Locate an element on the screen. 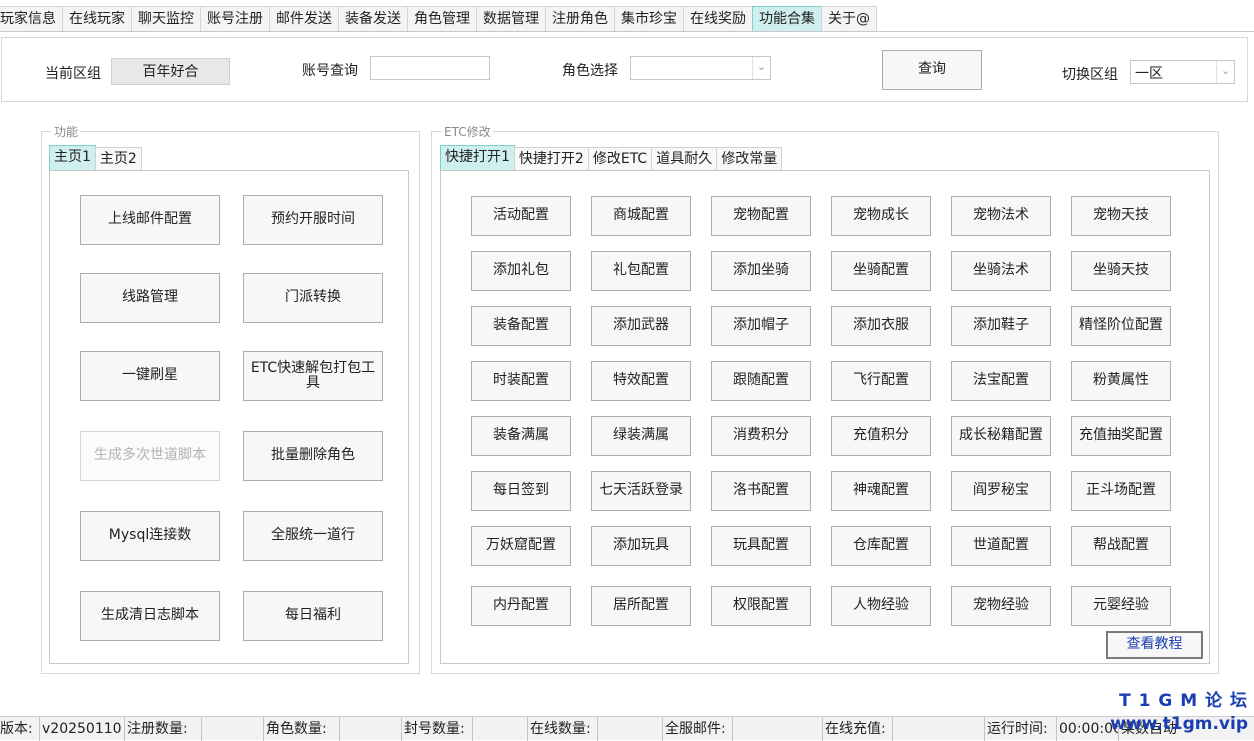 This screenshot has width=1254, height=741. tab-12: 关于@ is located at coordinates (849, 19).